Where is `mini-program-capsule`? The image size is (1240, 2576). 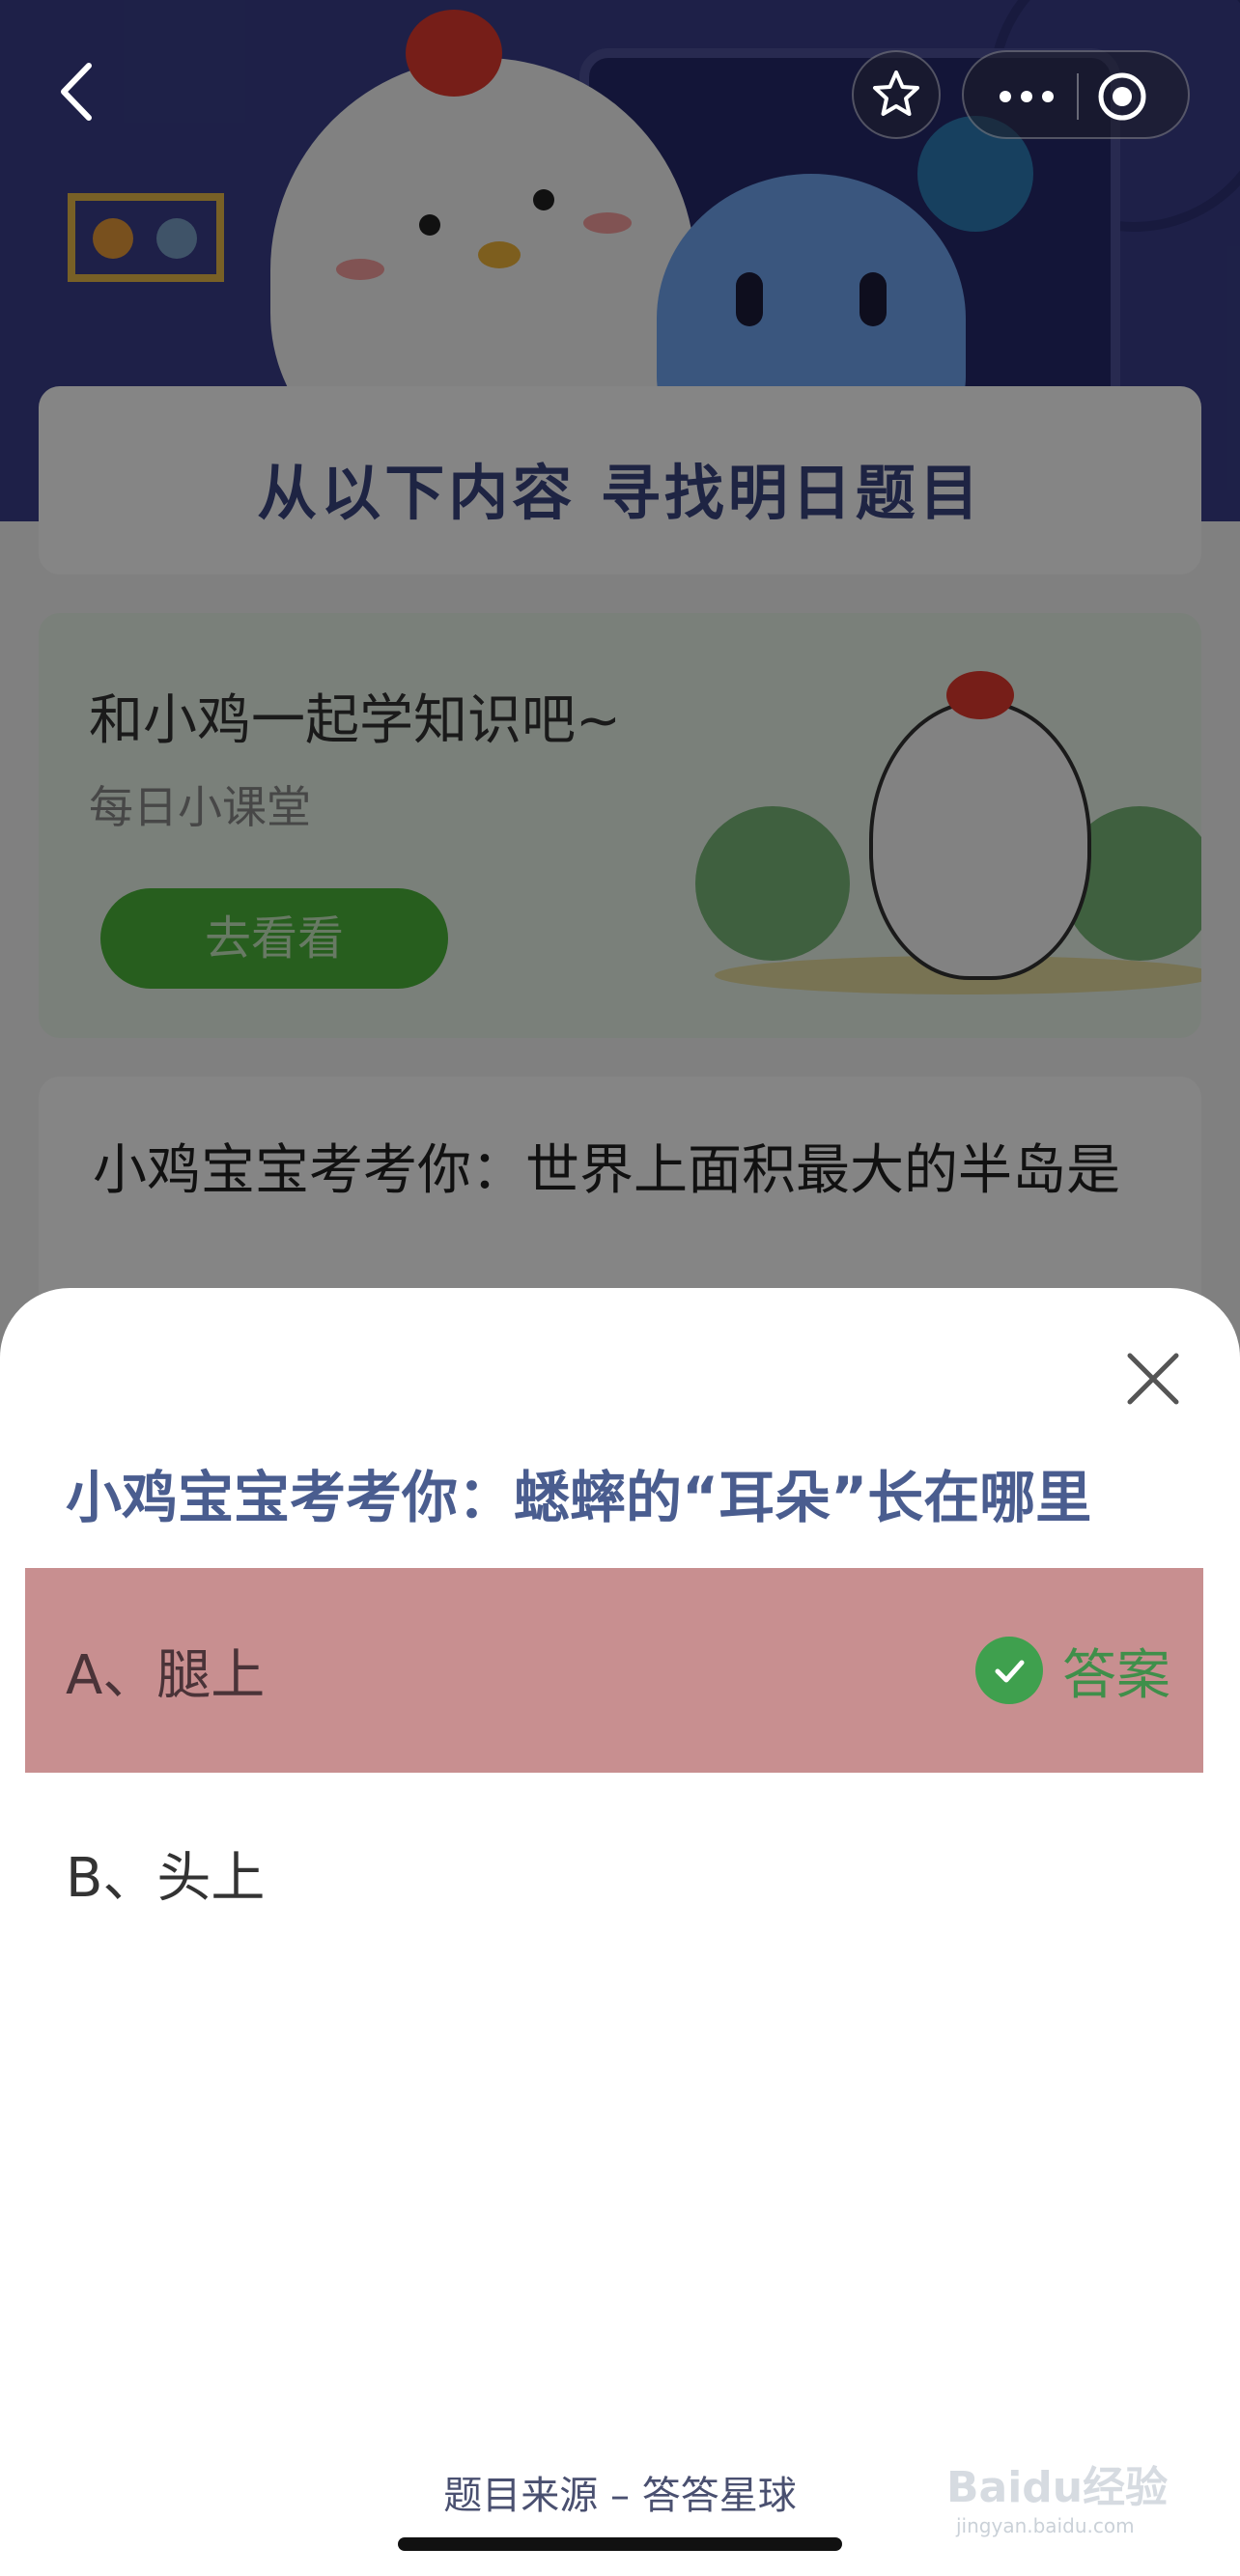
mini-program-capsule is located at coordinates (1076, 95).